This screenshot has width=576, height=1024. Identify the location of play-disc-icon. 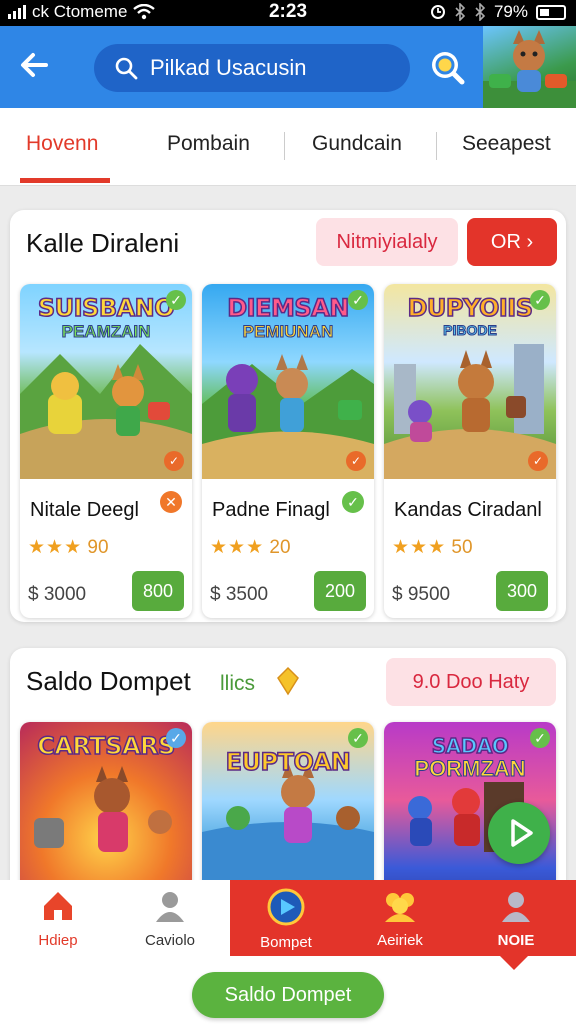
(286, 907).